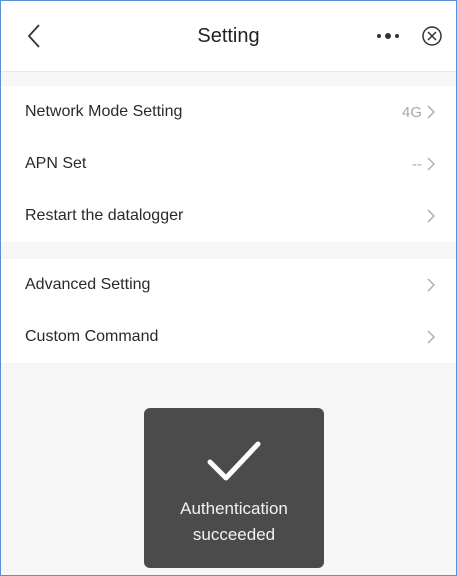 Image resolution: width=457 pixels, height=576 pixels. I want to click on row-value: --, so click(417, 164).